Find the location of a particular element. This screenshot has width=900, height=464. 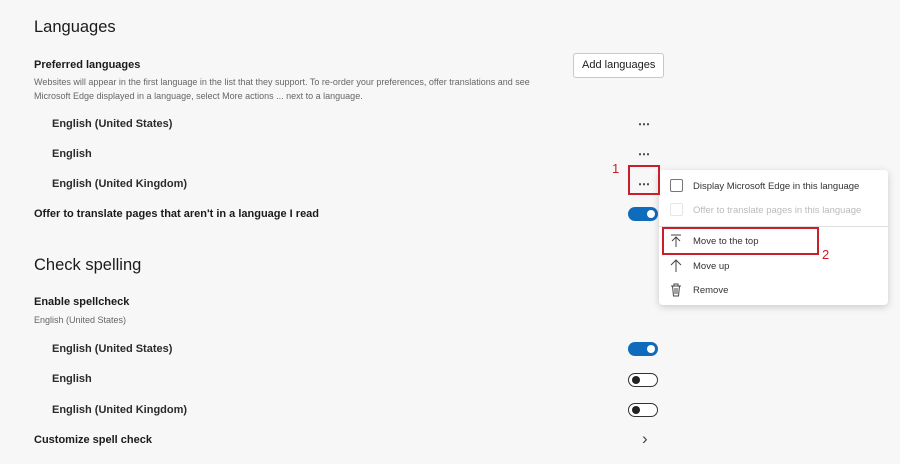

menu-item-display-edge: Display Microsoft Edge in this language is located at coordinates (776, 186).